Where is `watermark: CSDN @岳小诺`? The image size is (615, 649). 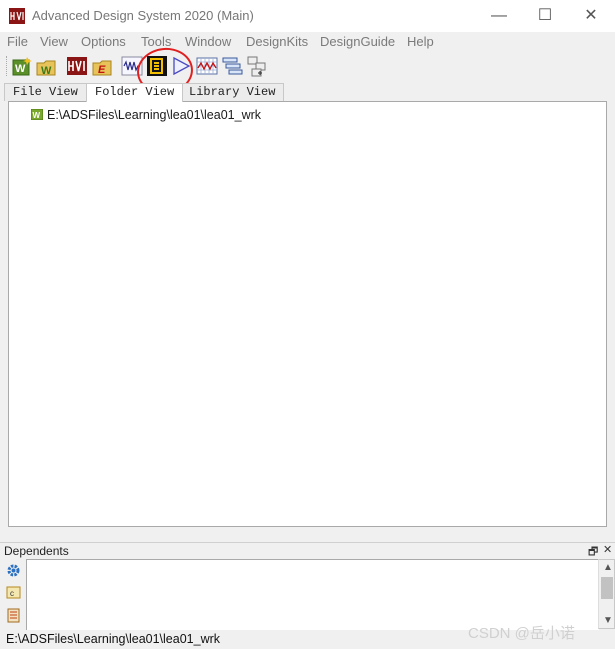 watermark: CSDN @岳小诺 is located at coordinates (521, 633).